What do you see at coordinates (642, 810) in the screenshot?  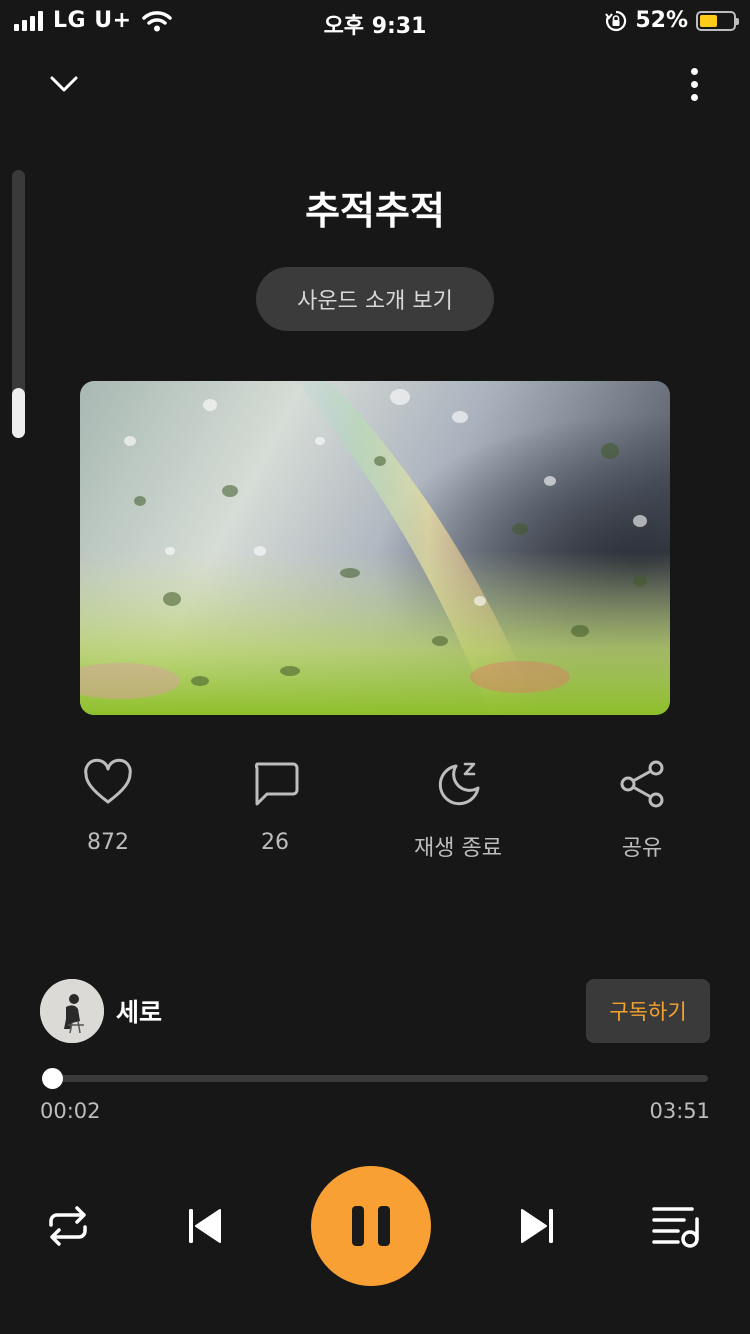 I see `share-button: 공유` at bounding box center [642, 810].